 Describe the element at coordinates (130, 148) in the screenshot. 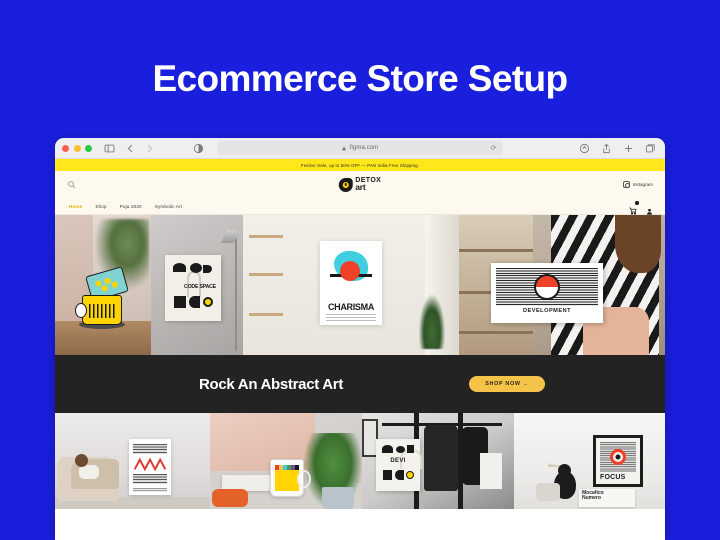

I see `back-icon` at that location.